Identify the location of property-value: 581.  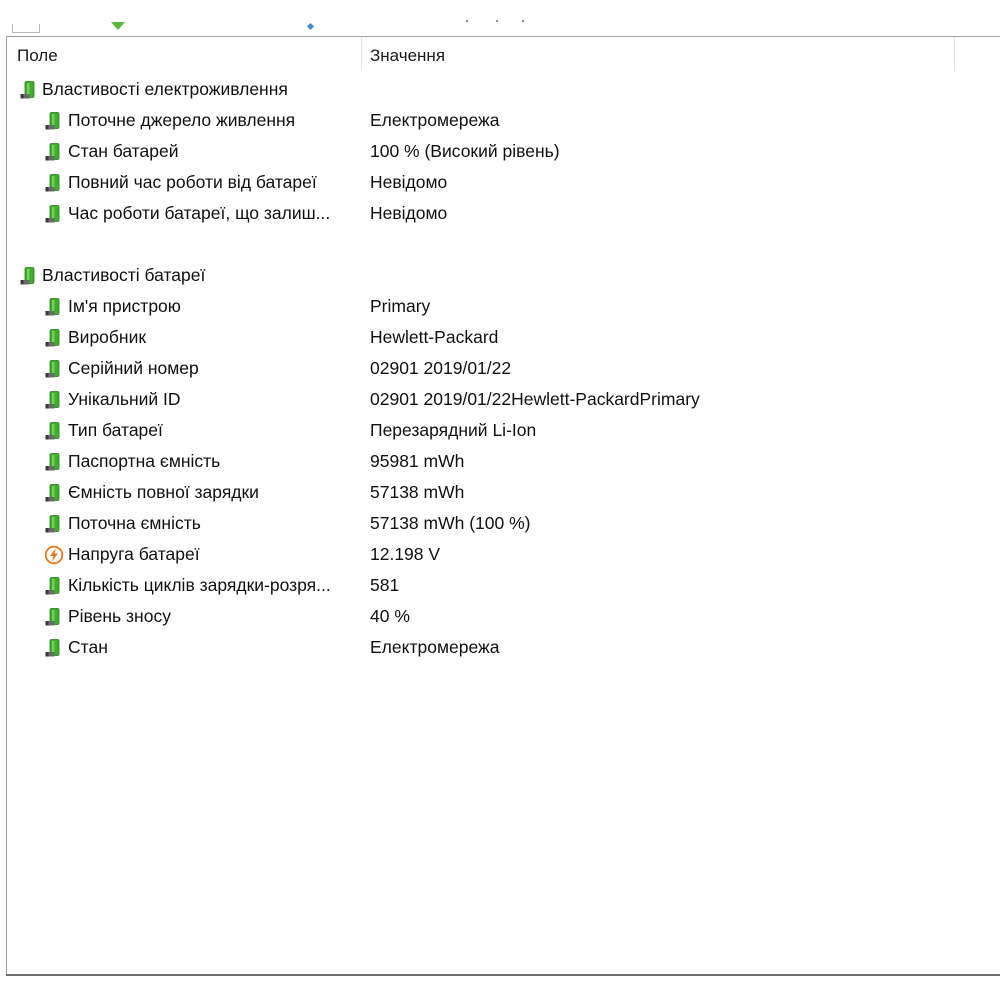
(385, 585).